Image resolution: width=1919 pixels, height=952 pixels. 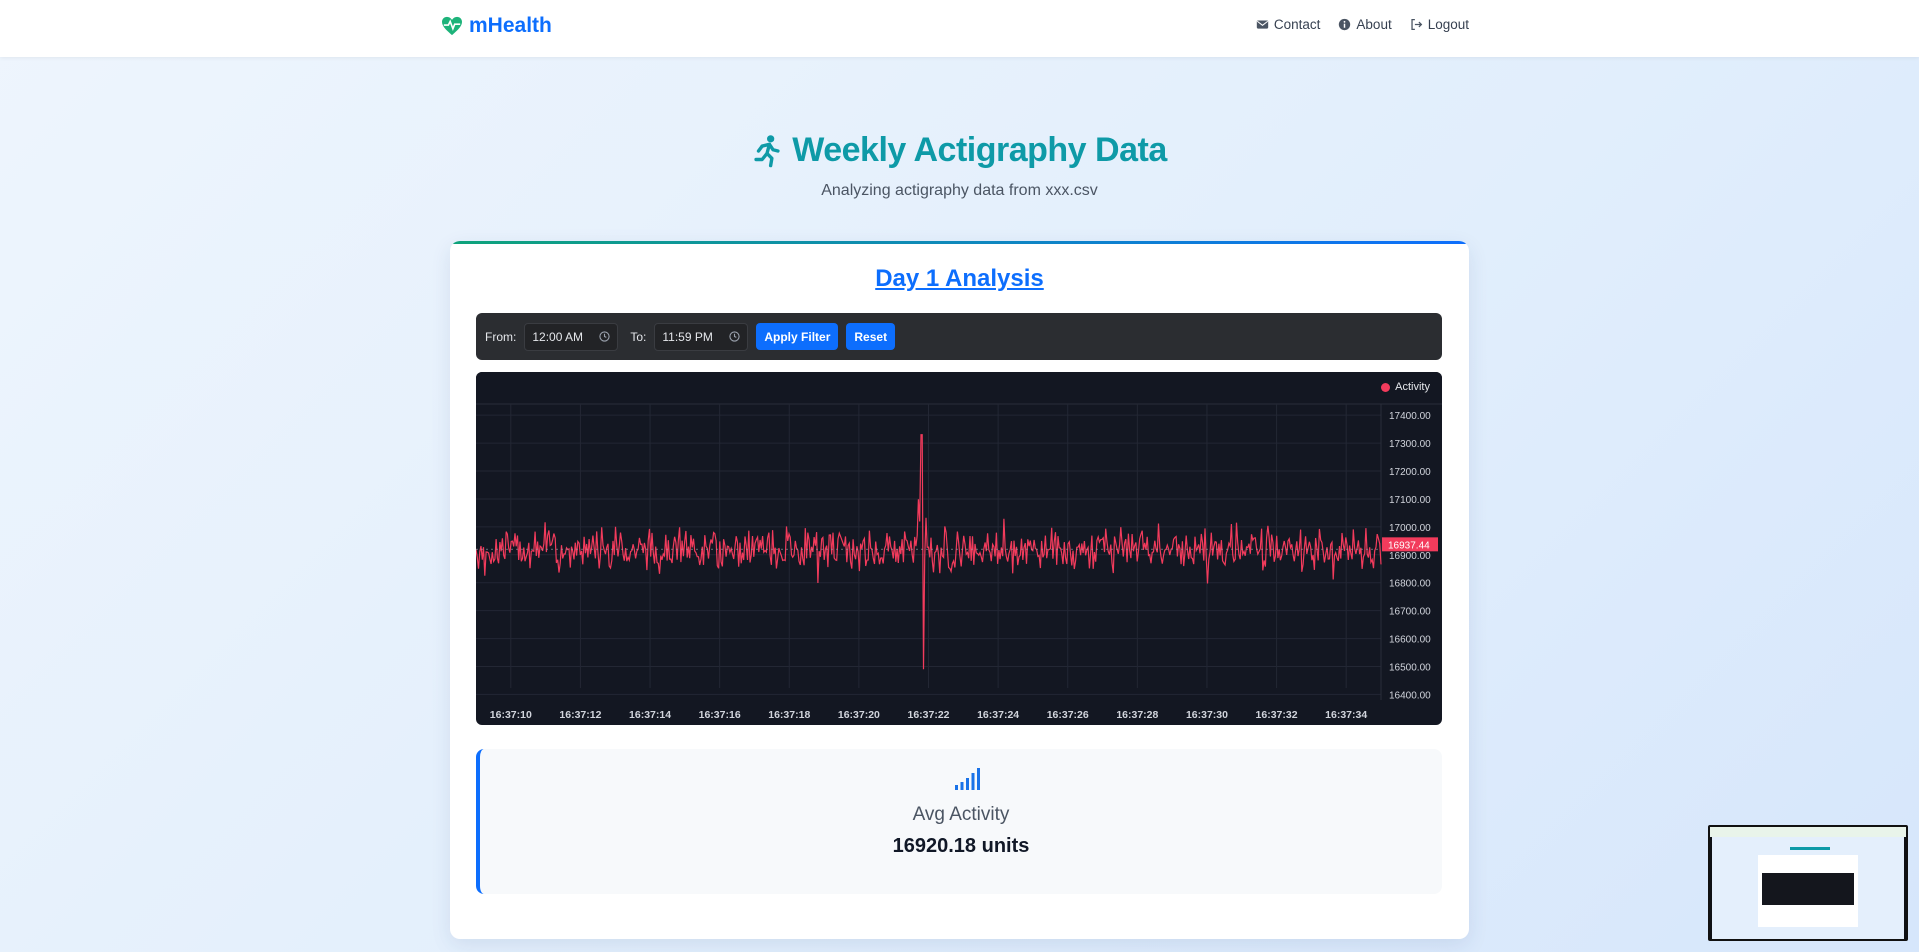 What do you see at coordinates (961, 814) in the screenshot?
I see `stat-label: Avg Activity` at bounding box center [961, 814].